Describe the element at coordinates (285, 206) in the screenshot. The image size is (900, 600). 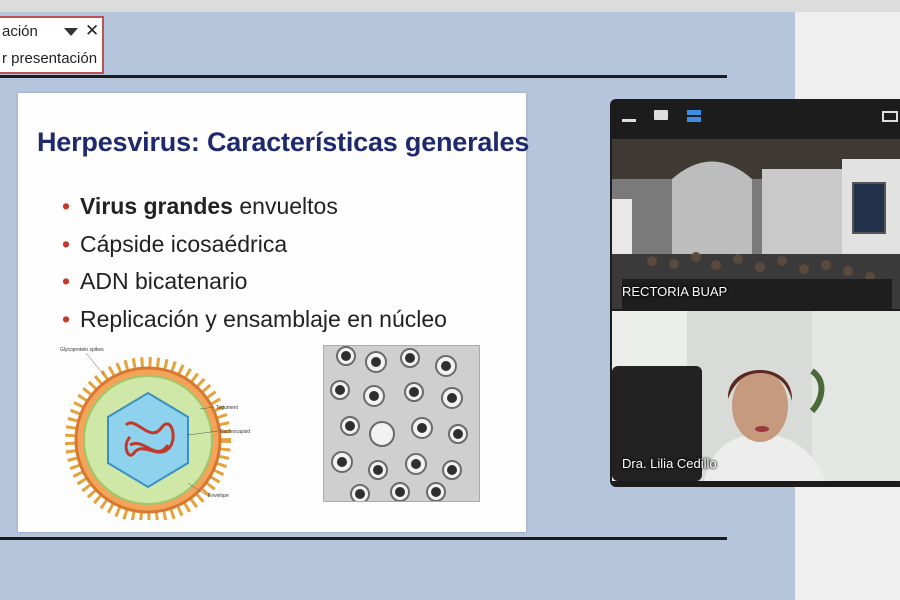
I see `bullet-text: envueltos` at that location.